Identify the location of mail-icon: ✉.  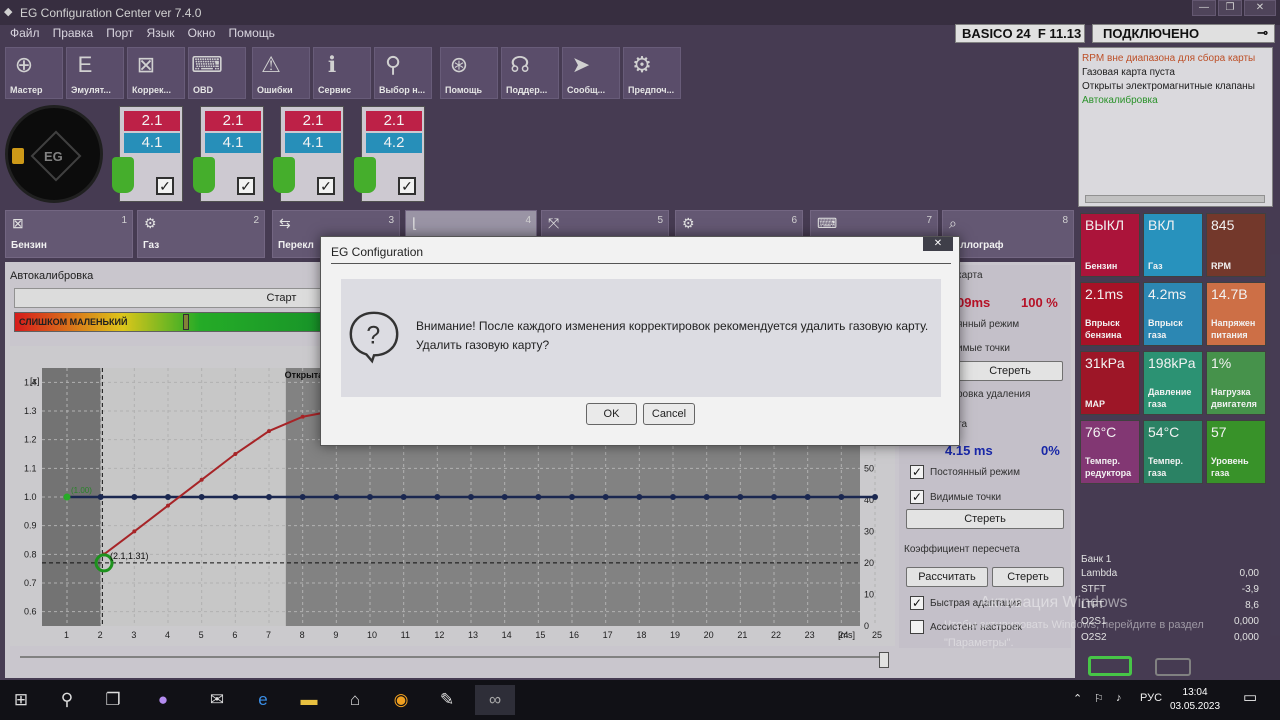
(217, 700).